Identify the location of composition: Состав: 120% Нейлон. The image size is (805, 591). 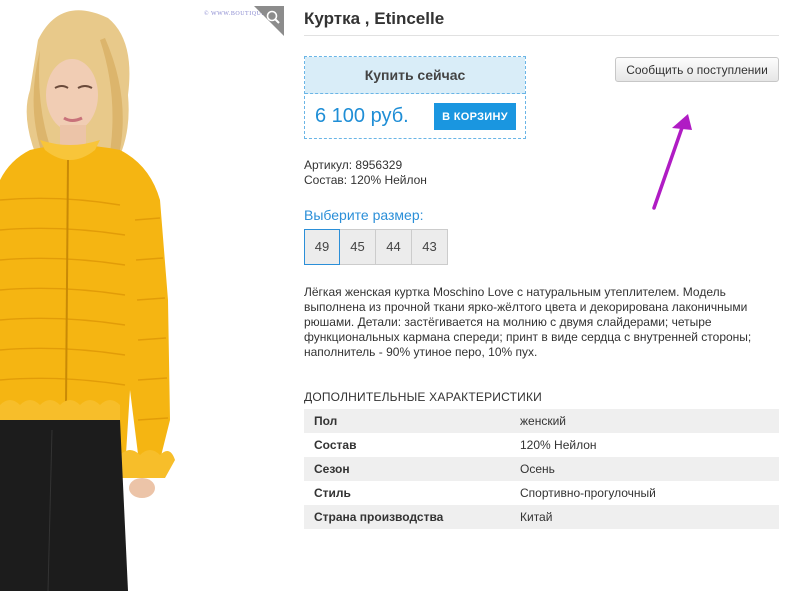
(365, 180).